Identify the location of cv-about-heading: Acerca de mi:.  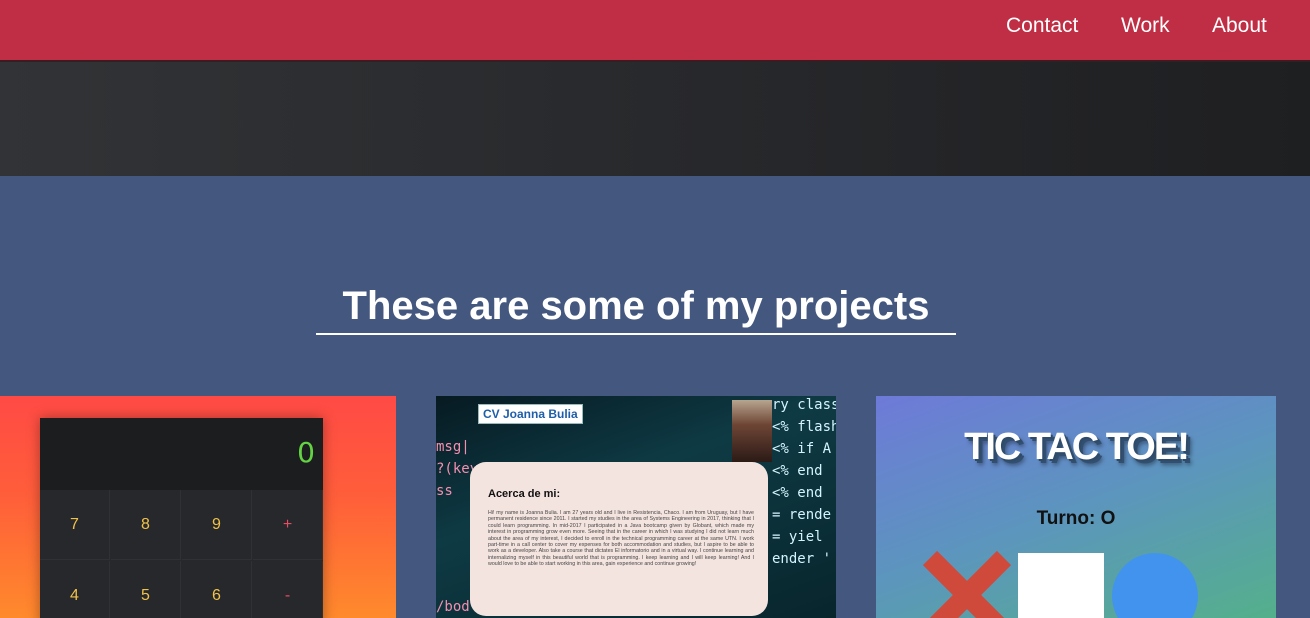
(524, 494).